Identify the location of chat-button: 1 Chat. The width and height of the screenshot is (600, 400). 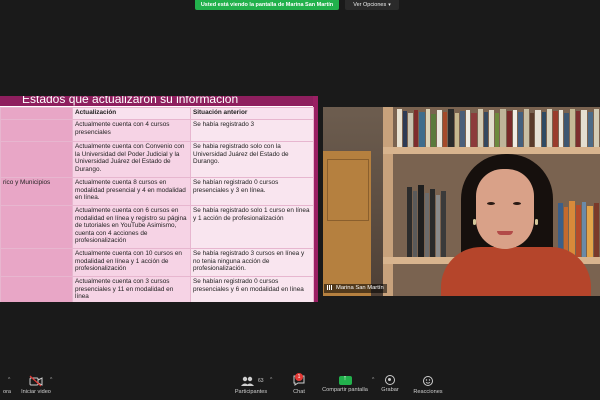
(299, 384).